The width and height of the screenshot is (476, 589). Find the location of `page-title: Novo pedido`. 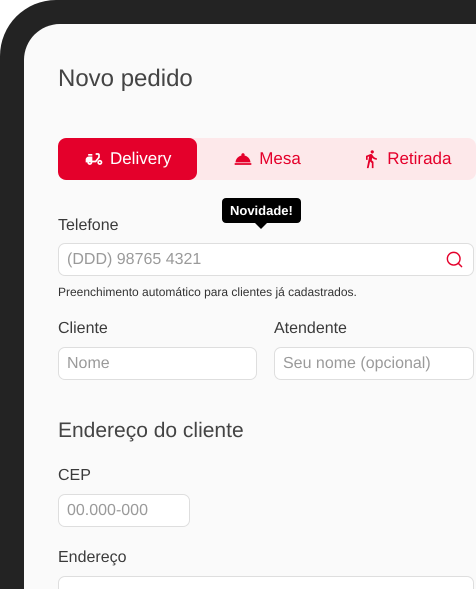

page-title: Novo pedido is located at coordinates (126, 79).